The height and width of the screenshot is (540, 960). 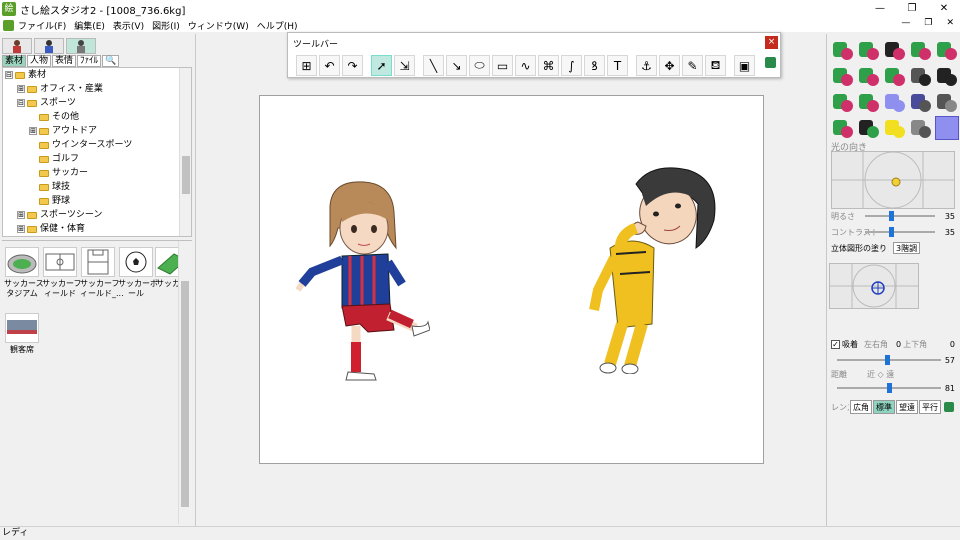 I want to click on tree-item: 野球, so click(x=97, y=201).